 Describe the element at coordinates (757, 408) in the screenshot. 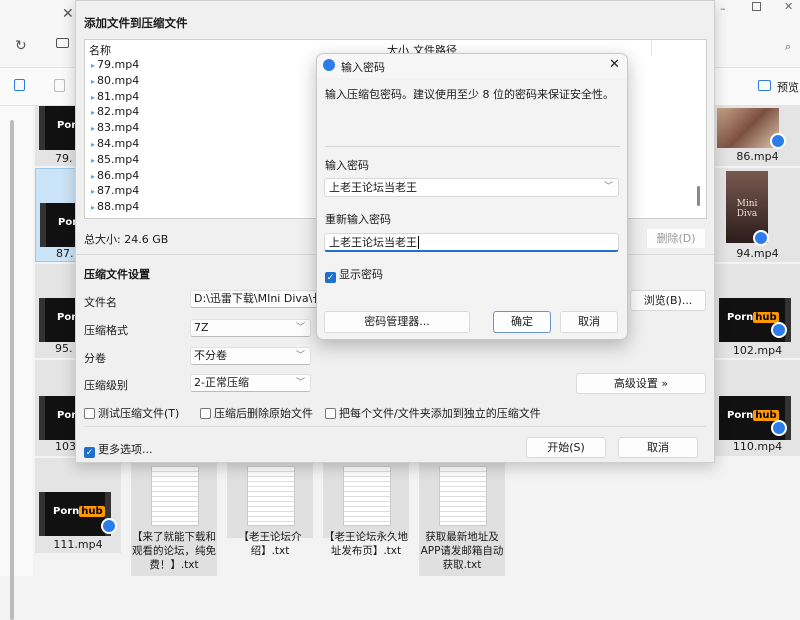

I see `file-tile: Porn hub 110.mp4` at that location.